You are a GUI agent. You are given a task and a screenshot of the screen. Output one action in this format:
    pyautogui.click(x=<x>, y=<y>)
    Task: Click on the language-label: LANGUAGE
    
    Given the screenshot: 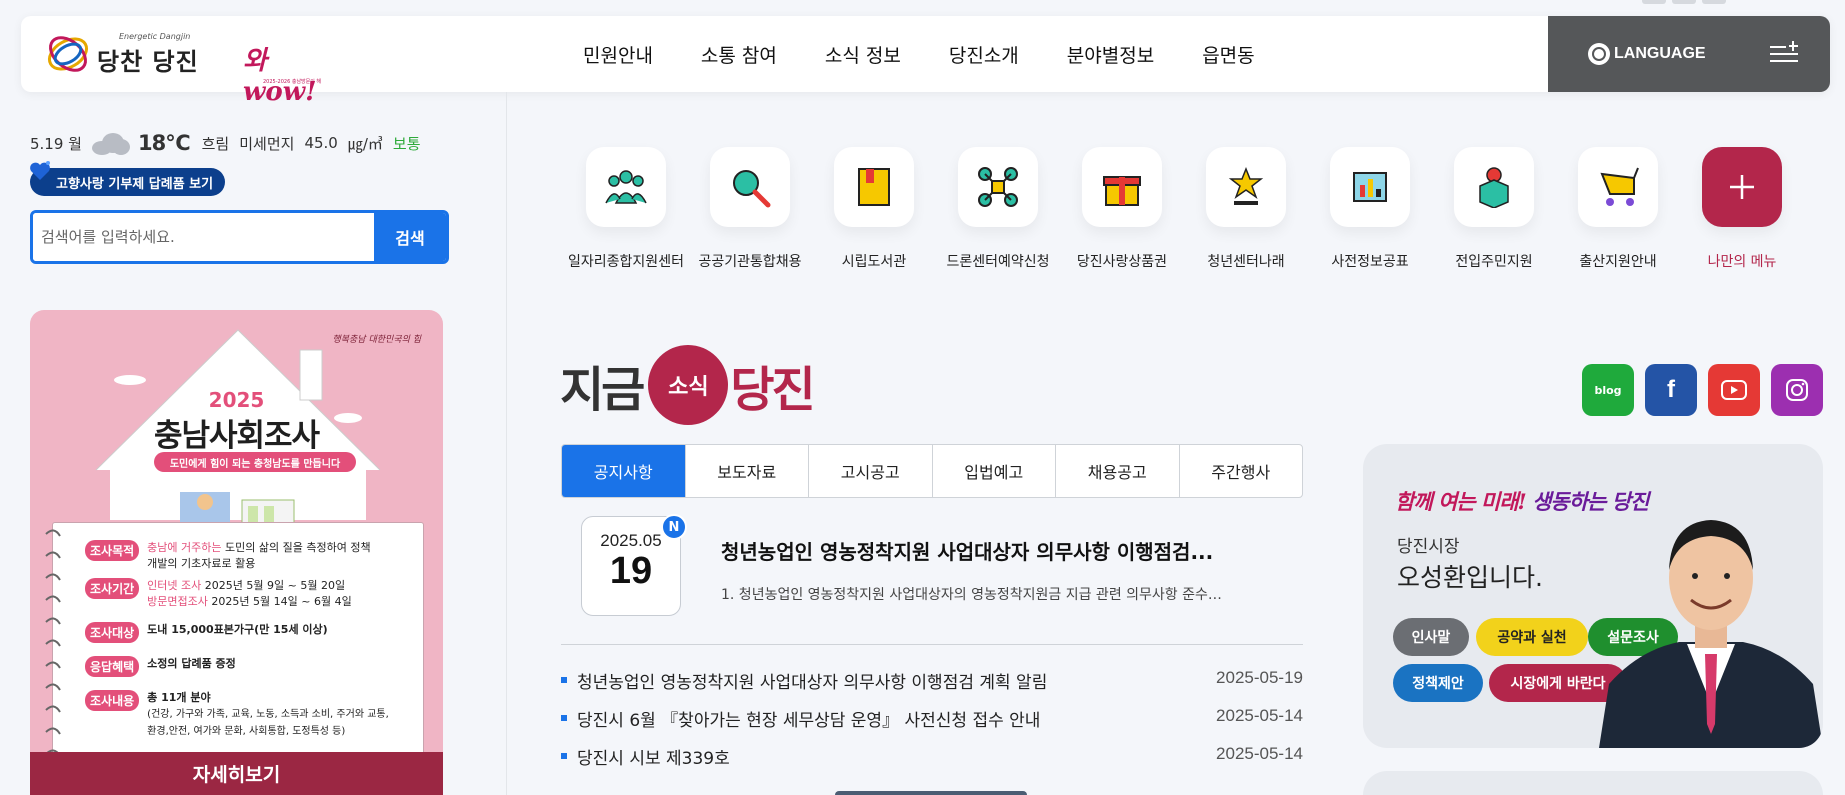 What is the action you would take?
    pyautogui.click(x=1660, y=53)
    